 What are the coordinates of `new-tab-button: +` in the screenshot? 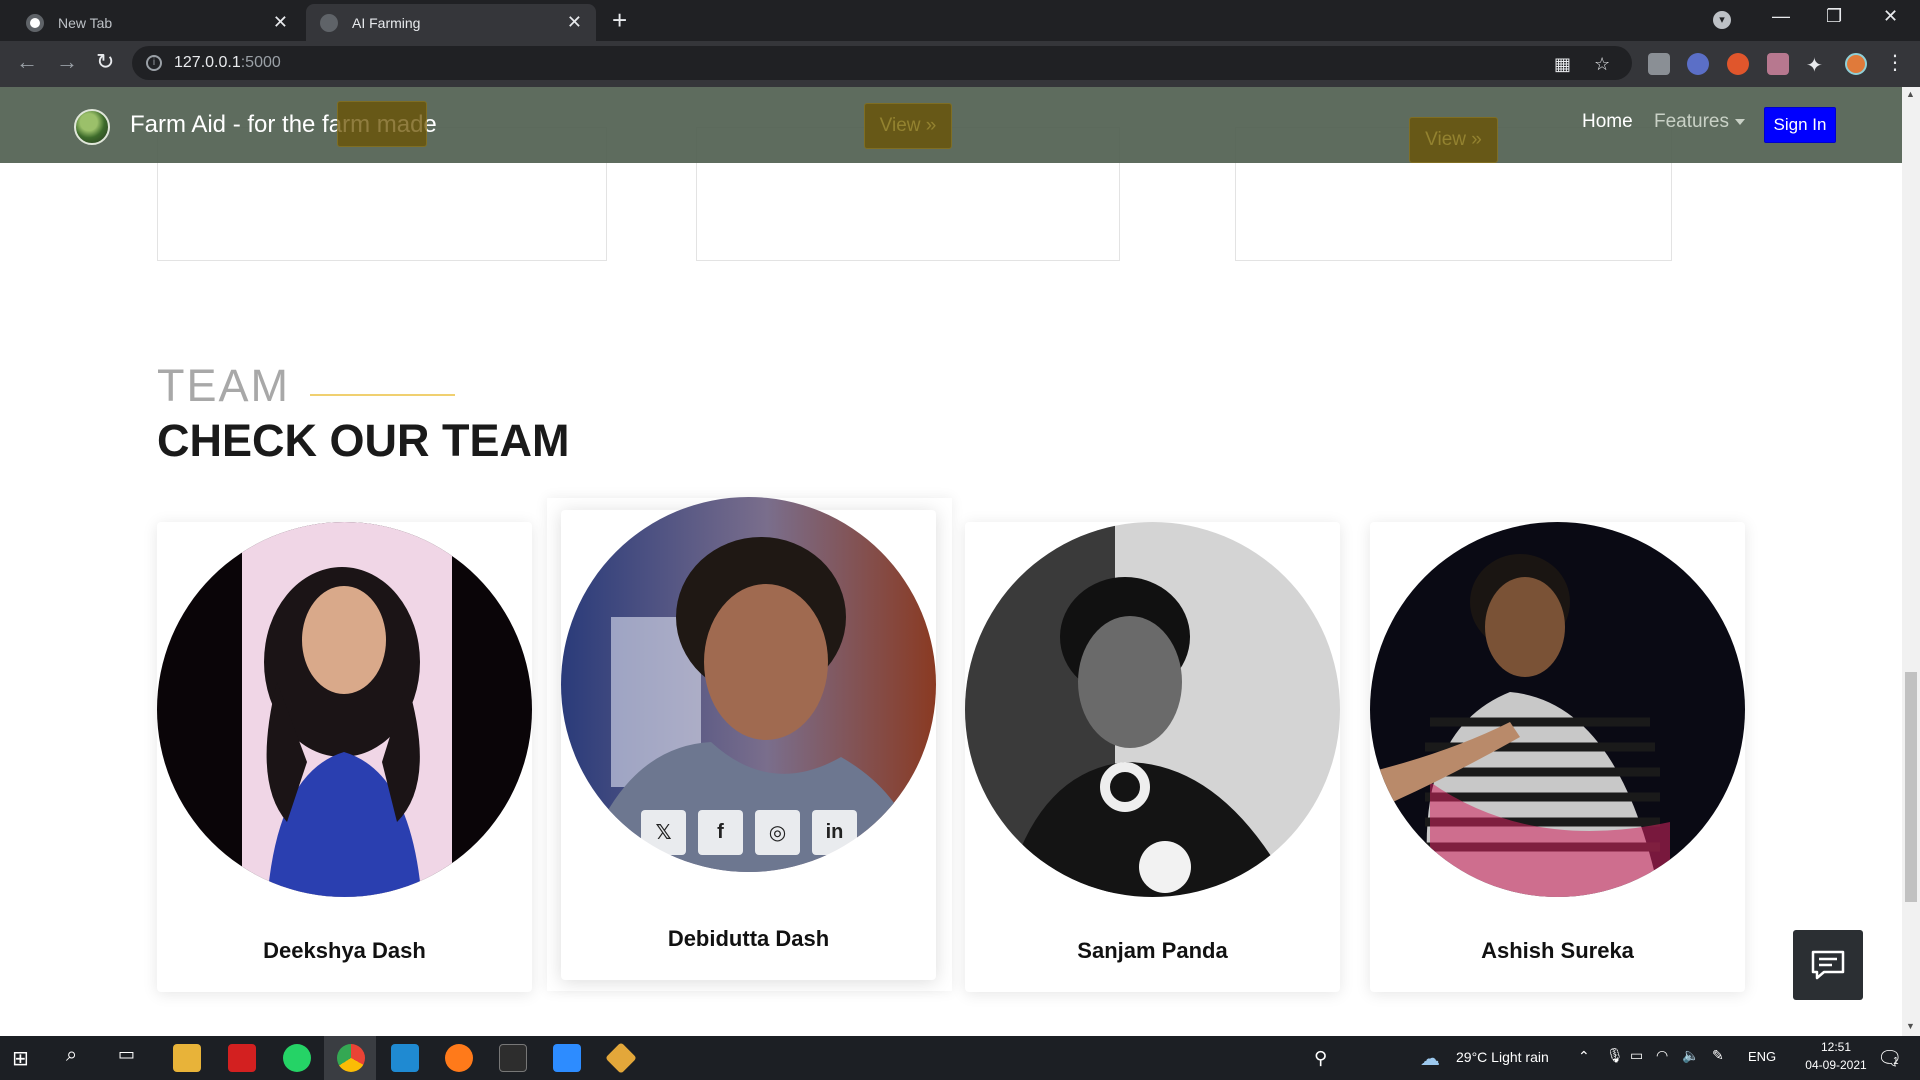 It's located at (619, 20).